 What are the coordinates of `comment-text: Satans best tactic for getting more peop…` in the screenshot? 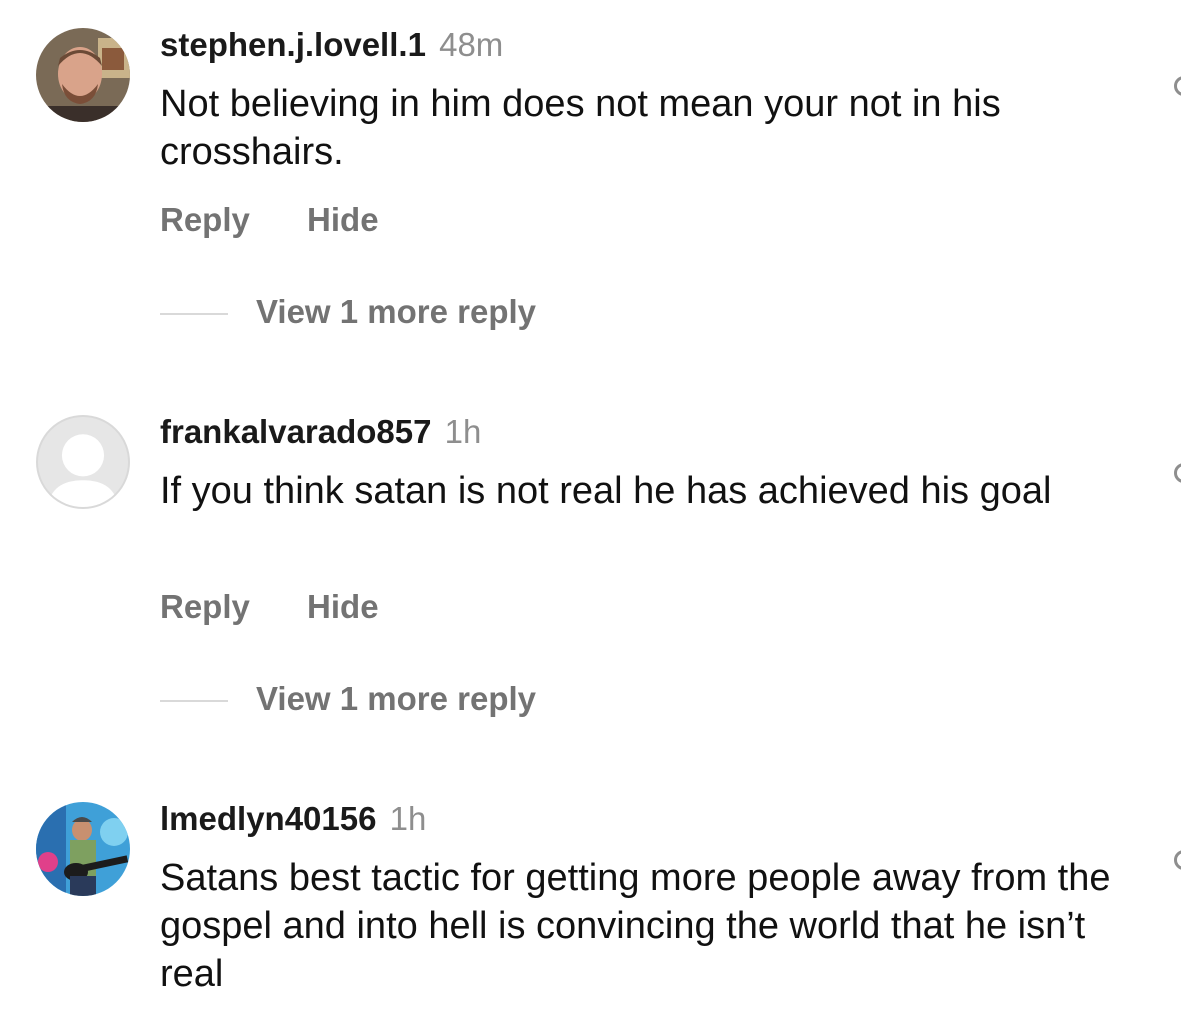 It's located at (635, 926).